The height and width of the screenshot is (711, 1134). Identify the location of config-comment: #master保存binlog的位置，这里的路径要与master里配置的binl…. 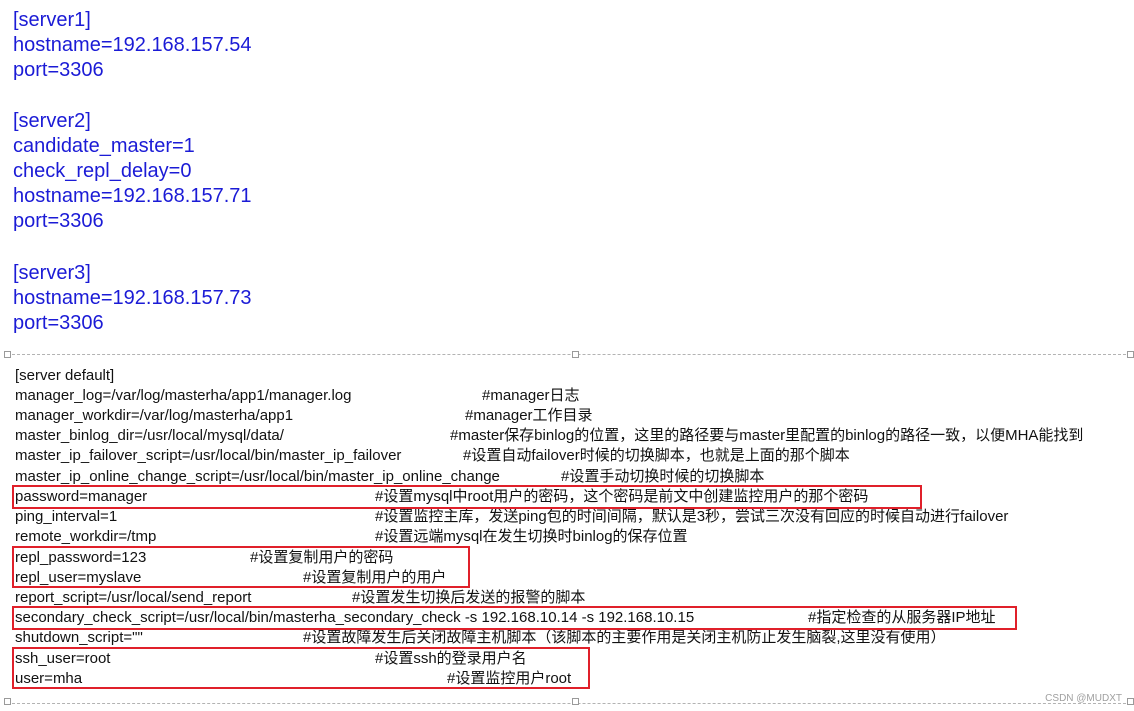
(767, 435).